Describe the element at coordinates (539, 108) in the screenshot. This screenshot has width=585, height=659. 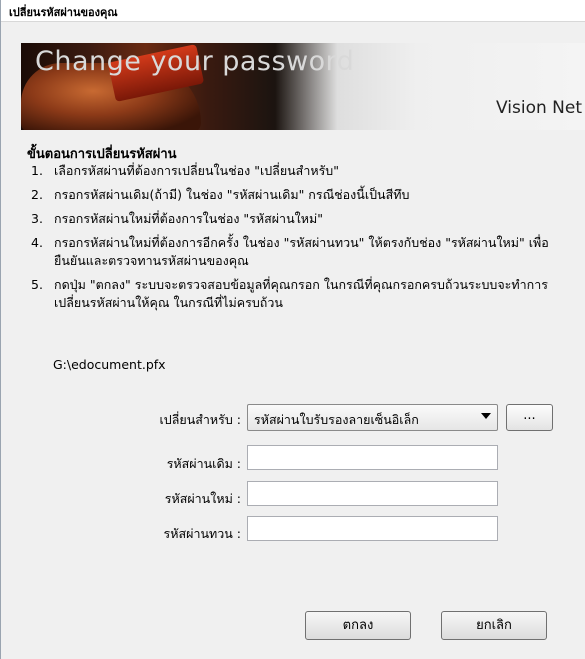
I see `vision-net-logo: Vision Net` at that location.